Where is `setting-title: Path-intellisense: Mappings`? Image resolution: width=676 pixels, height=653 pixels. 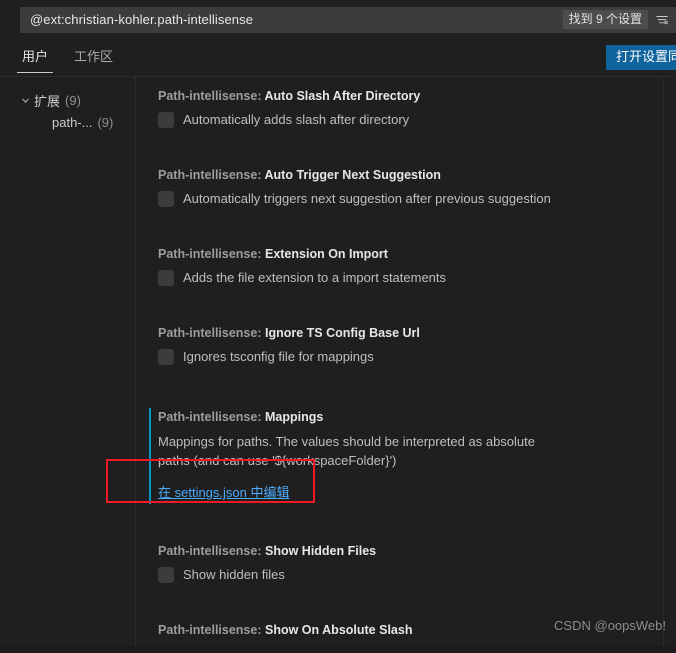
setting-title: Path-intellisense: Mappings is located at coordinates (417, 417).